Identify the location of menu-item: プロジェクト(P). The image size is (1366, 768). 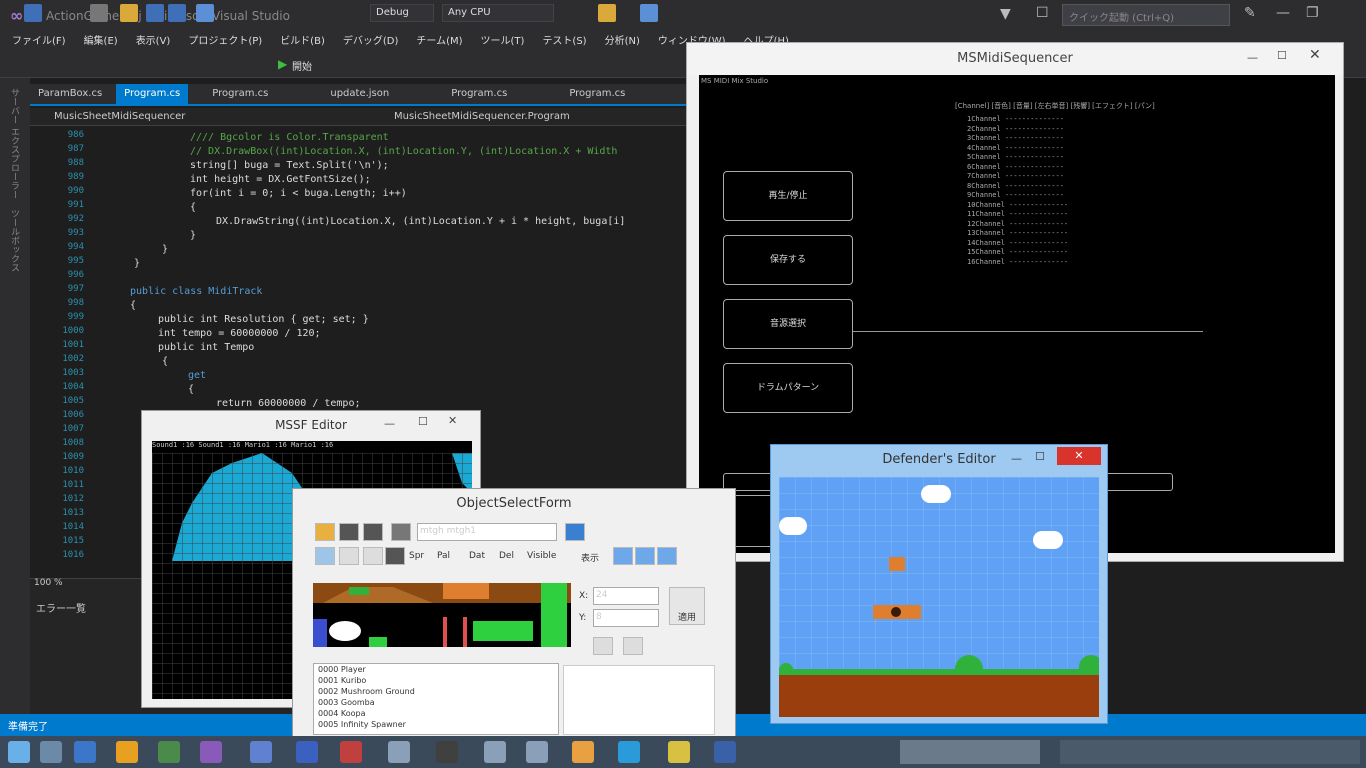
(225, 42).